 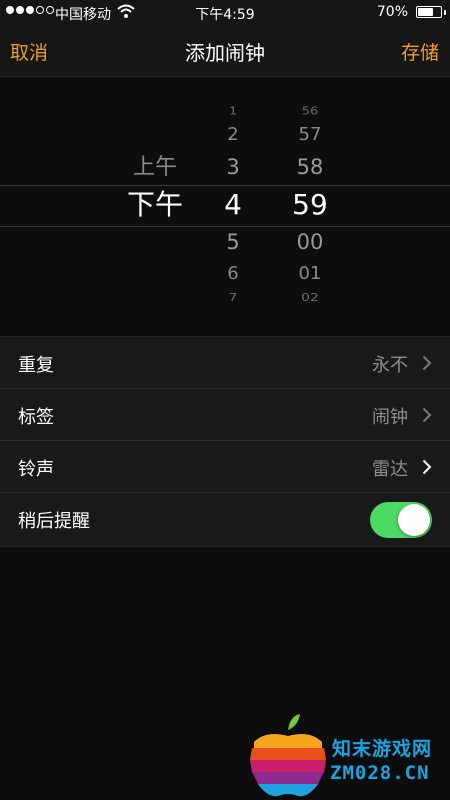 What do you see at coordinates (310, 205) in the screenshot?
I see `picker-minute-selected: 59` at bounding box center [310, 205].